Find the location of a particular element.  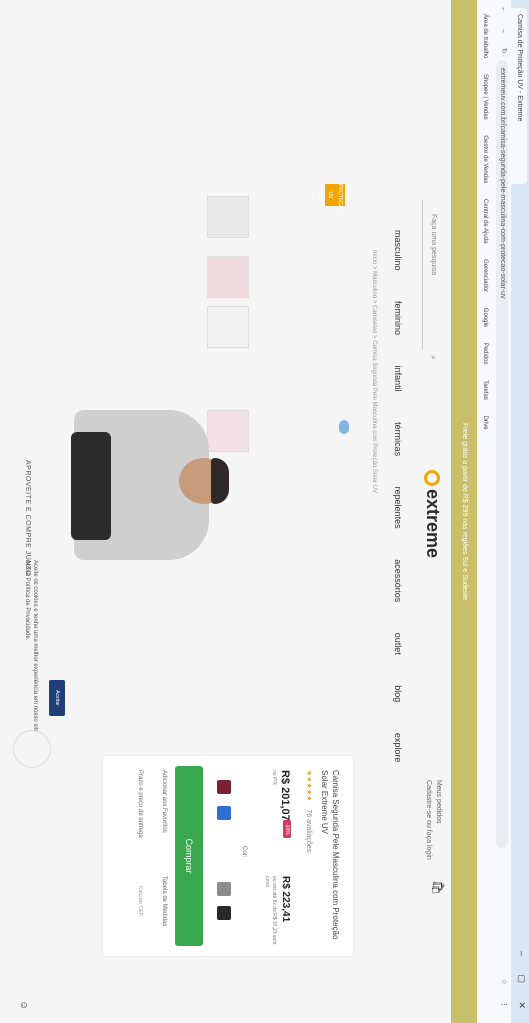

model-pants is located at coordinates (91, 486).